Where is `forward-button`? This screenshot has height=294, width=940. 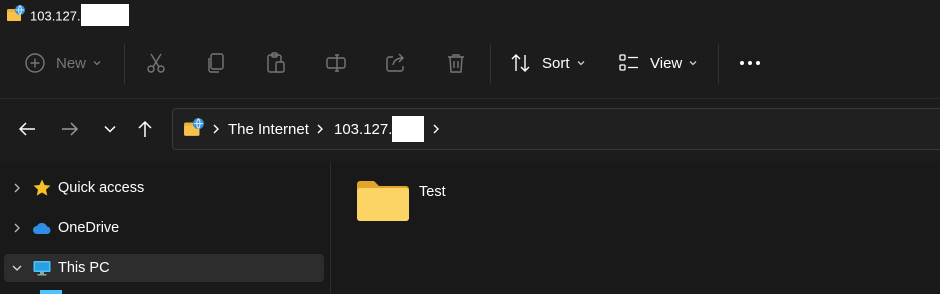 forward-button is located at coordinates (70, 129).